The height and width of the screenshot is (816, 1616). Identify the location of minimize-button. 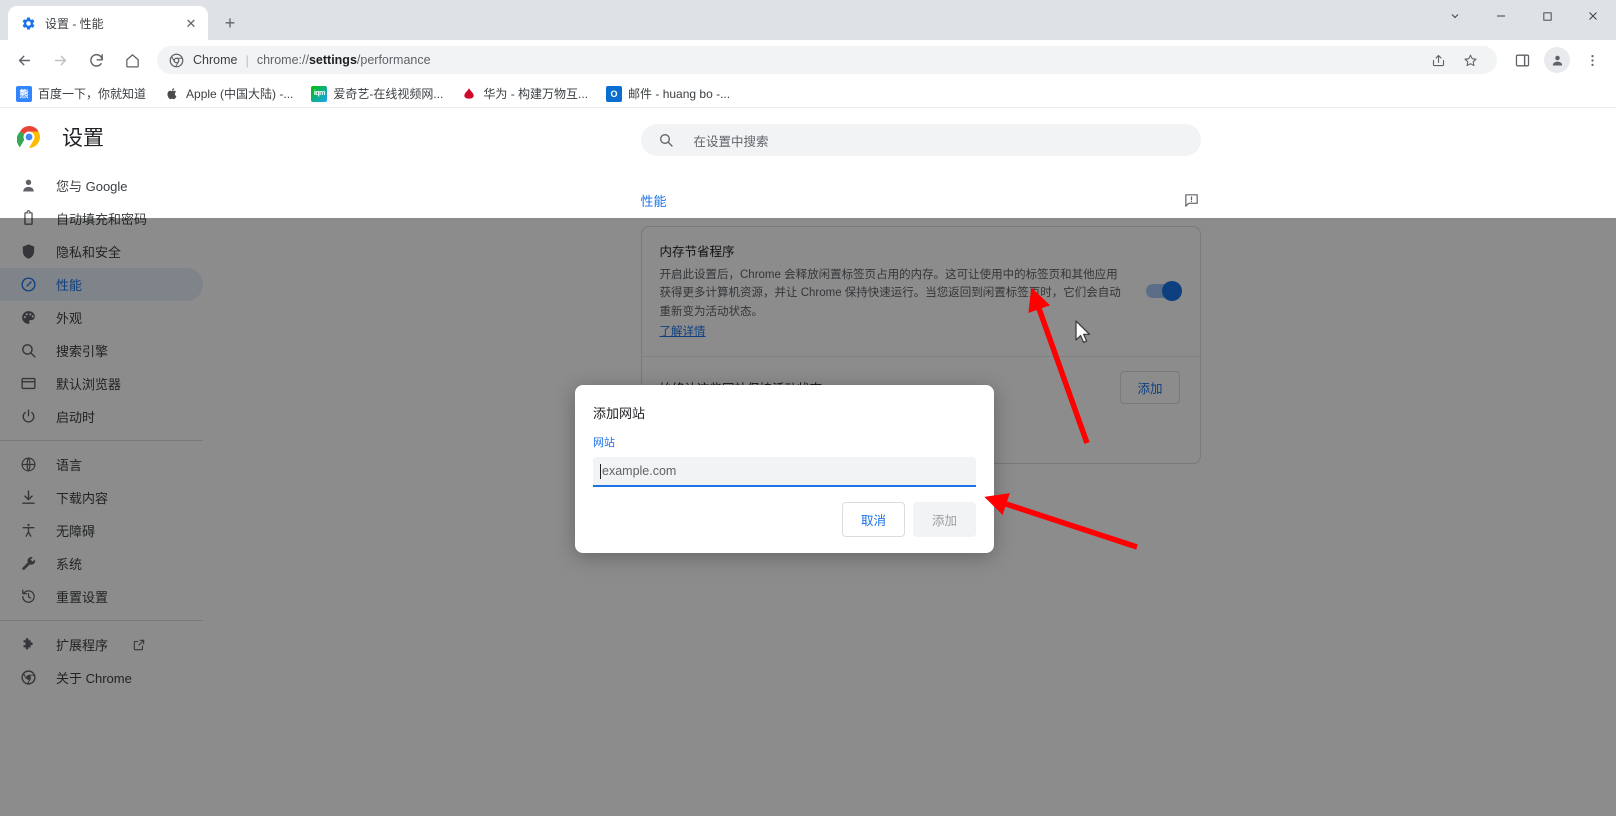
(1501, 16).